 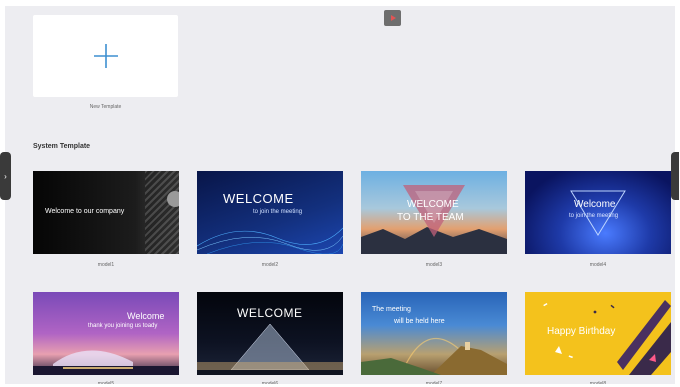 I want to click on template-card-model8: Happy Birthday, so click(x=598, y=333).